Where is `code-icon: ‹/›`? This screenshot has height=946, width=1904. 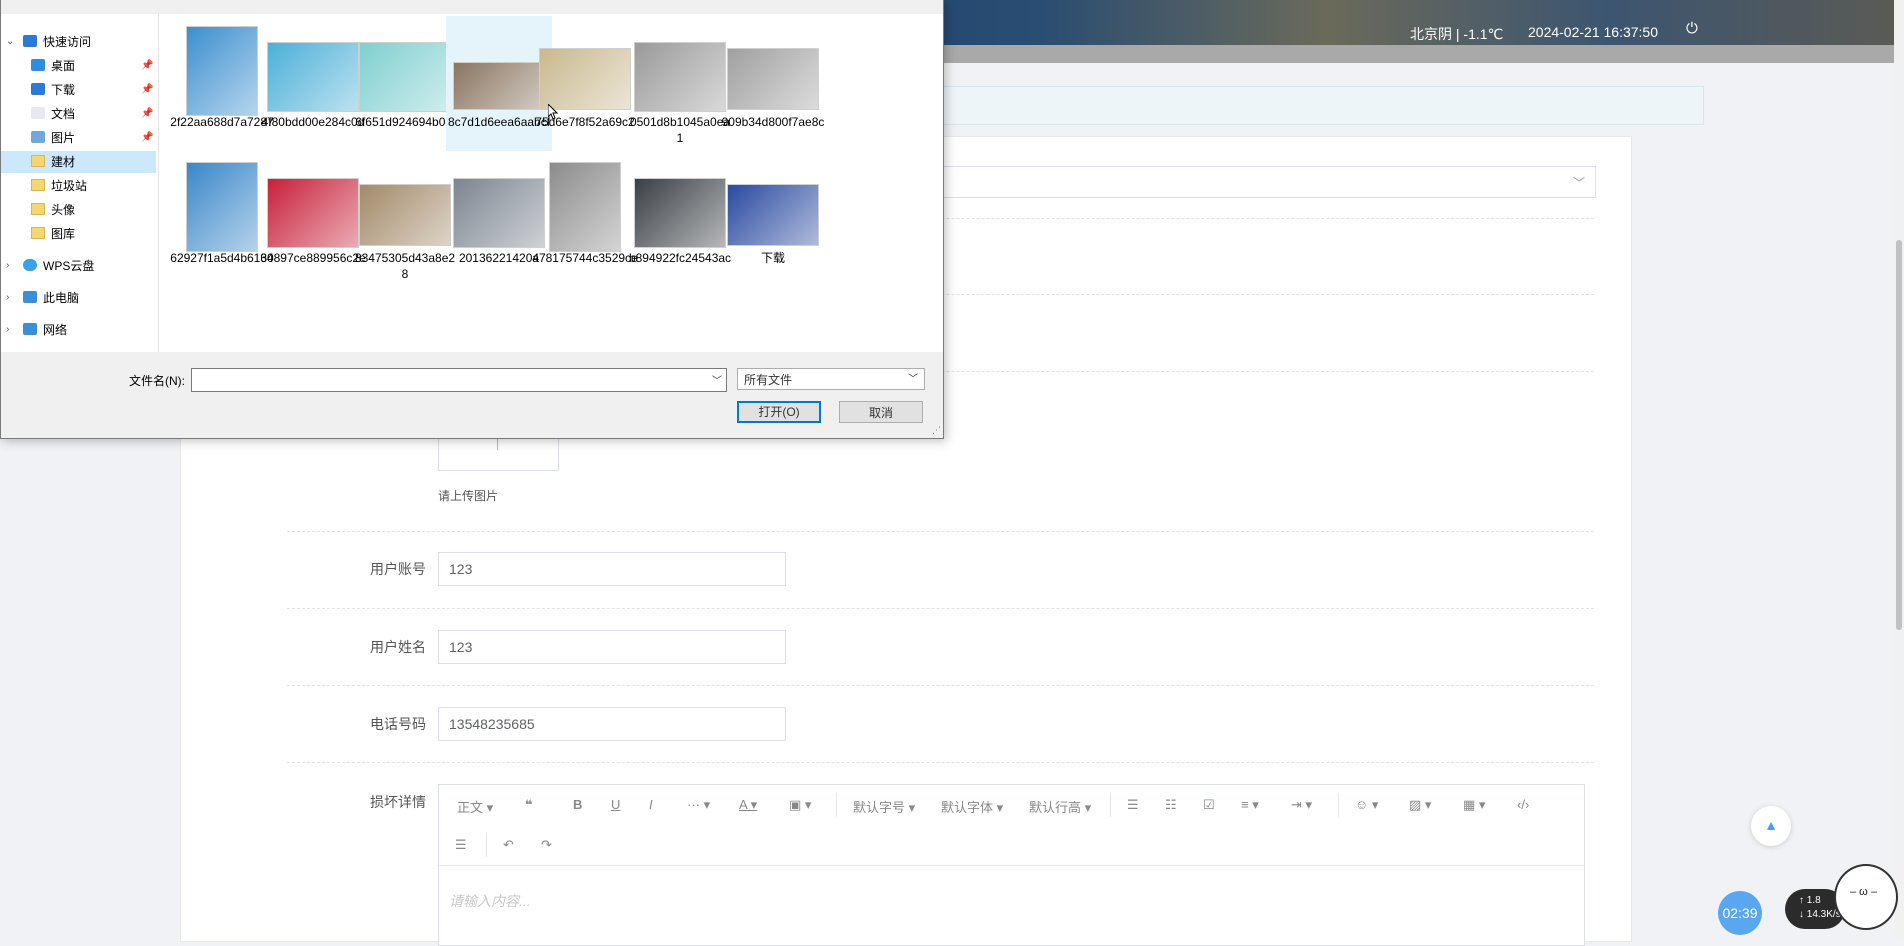
code-icon: ‹/› is located at coordinates (1523, 804).